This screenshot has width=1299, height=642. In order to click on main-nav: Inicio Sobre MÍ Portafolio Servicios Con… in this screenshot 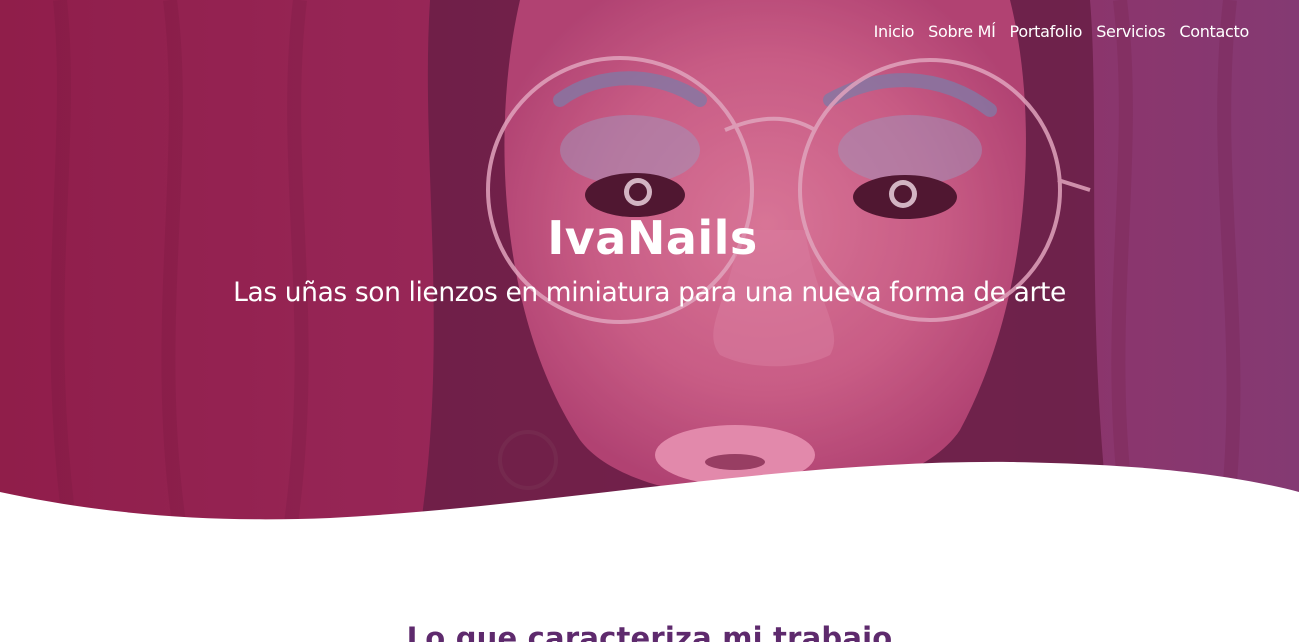, I will do `click(1062, 32)`.